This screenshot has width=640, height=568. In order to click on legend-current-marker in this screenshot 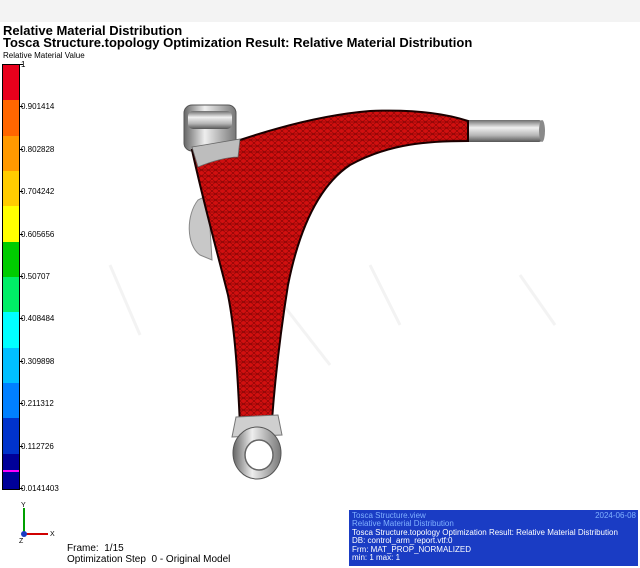, I will do `click(11, 470)`.